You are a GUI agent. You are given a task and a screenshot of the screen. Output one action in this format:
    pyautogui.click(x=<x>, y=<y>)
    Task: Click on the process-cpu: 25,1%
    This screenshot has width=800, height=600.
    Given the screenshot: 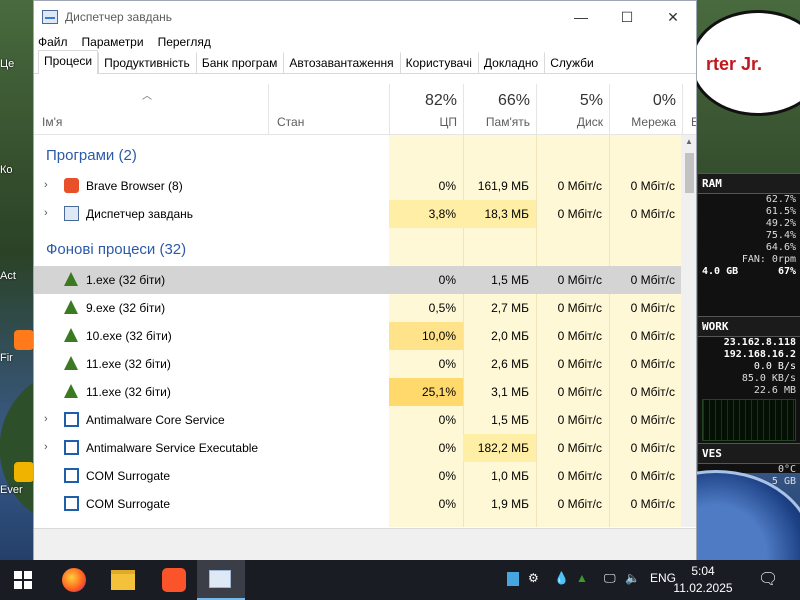 What is the action you would take?
    pyautogui.click(x=438, y=392)
    